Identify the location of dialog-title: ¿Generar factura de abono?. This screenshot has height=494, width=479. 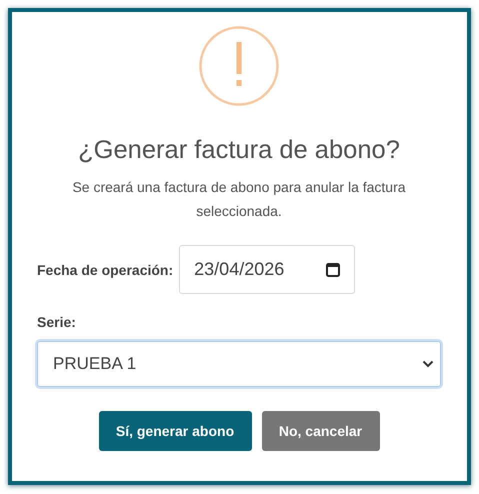
(239, 150).